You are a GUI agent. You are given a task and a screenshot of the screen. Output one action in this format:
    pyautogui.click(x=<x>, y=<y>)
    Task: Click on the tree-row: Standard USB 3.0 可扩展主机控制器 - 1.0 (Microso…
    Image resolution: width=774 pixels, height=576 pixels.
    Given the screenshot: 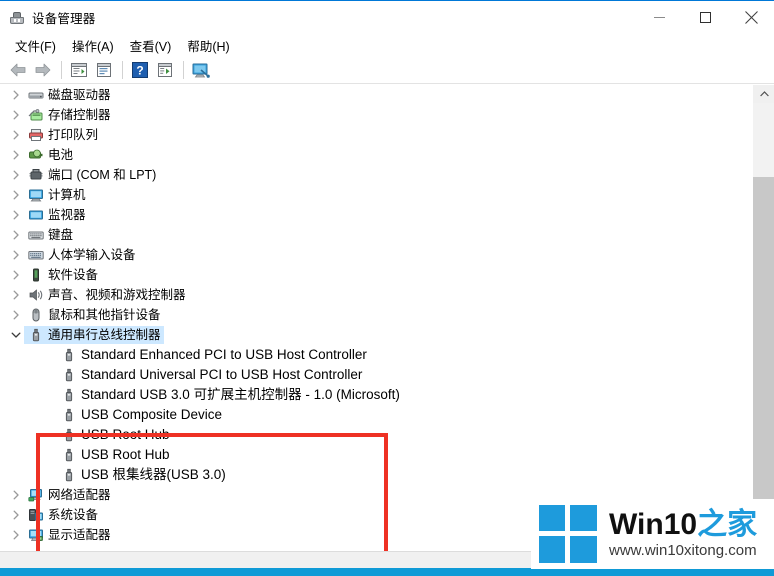 What is the action you would take?
    pyautogui.click(x=376, y=395)
    